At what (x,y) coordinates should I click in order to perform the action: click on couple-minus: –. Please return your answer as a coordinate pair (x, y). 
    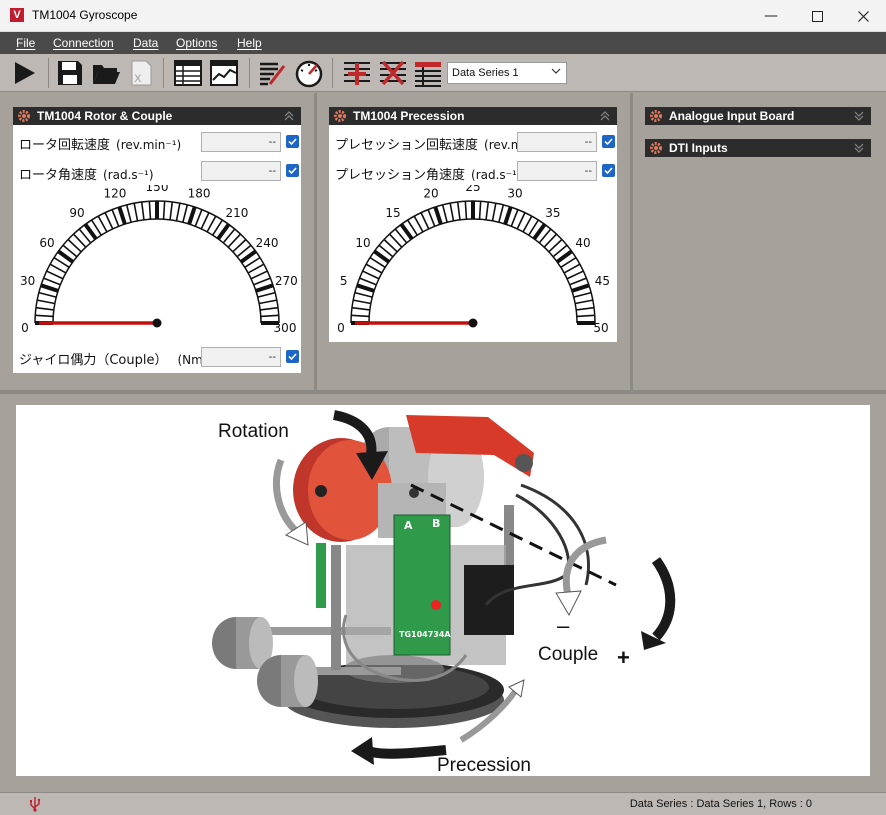
    Looking at the image, I should click on (563, 625).